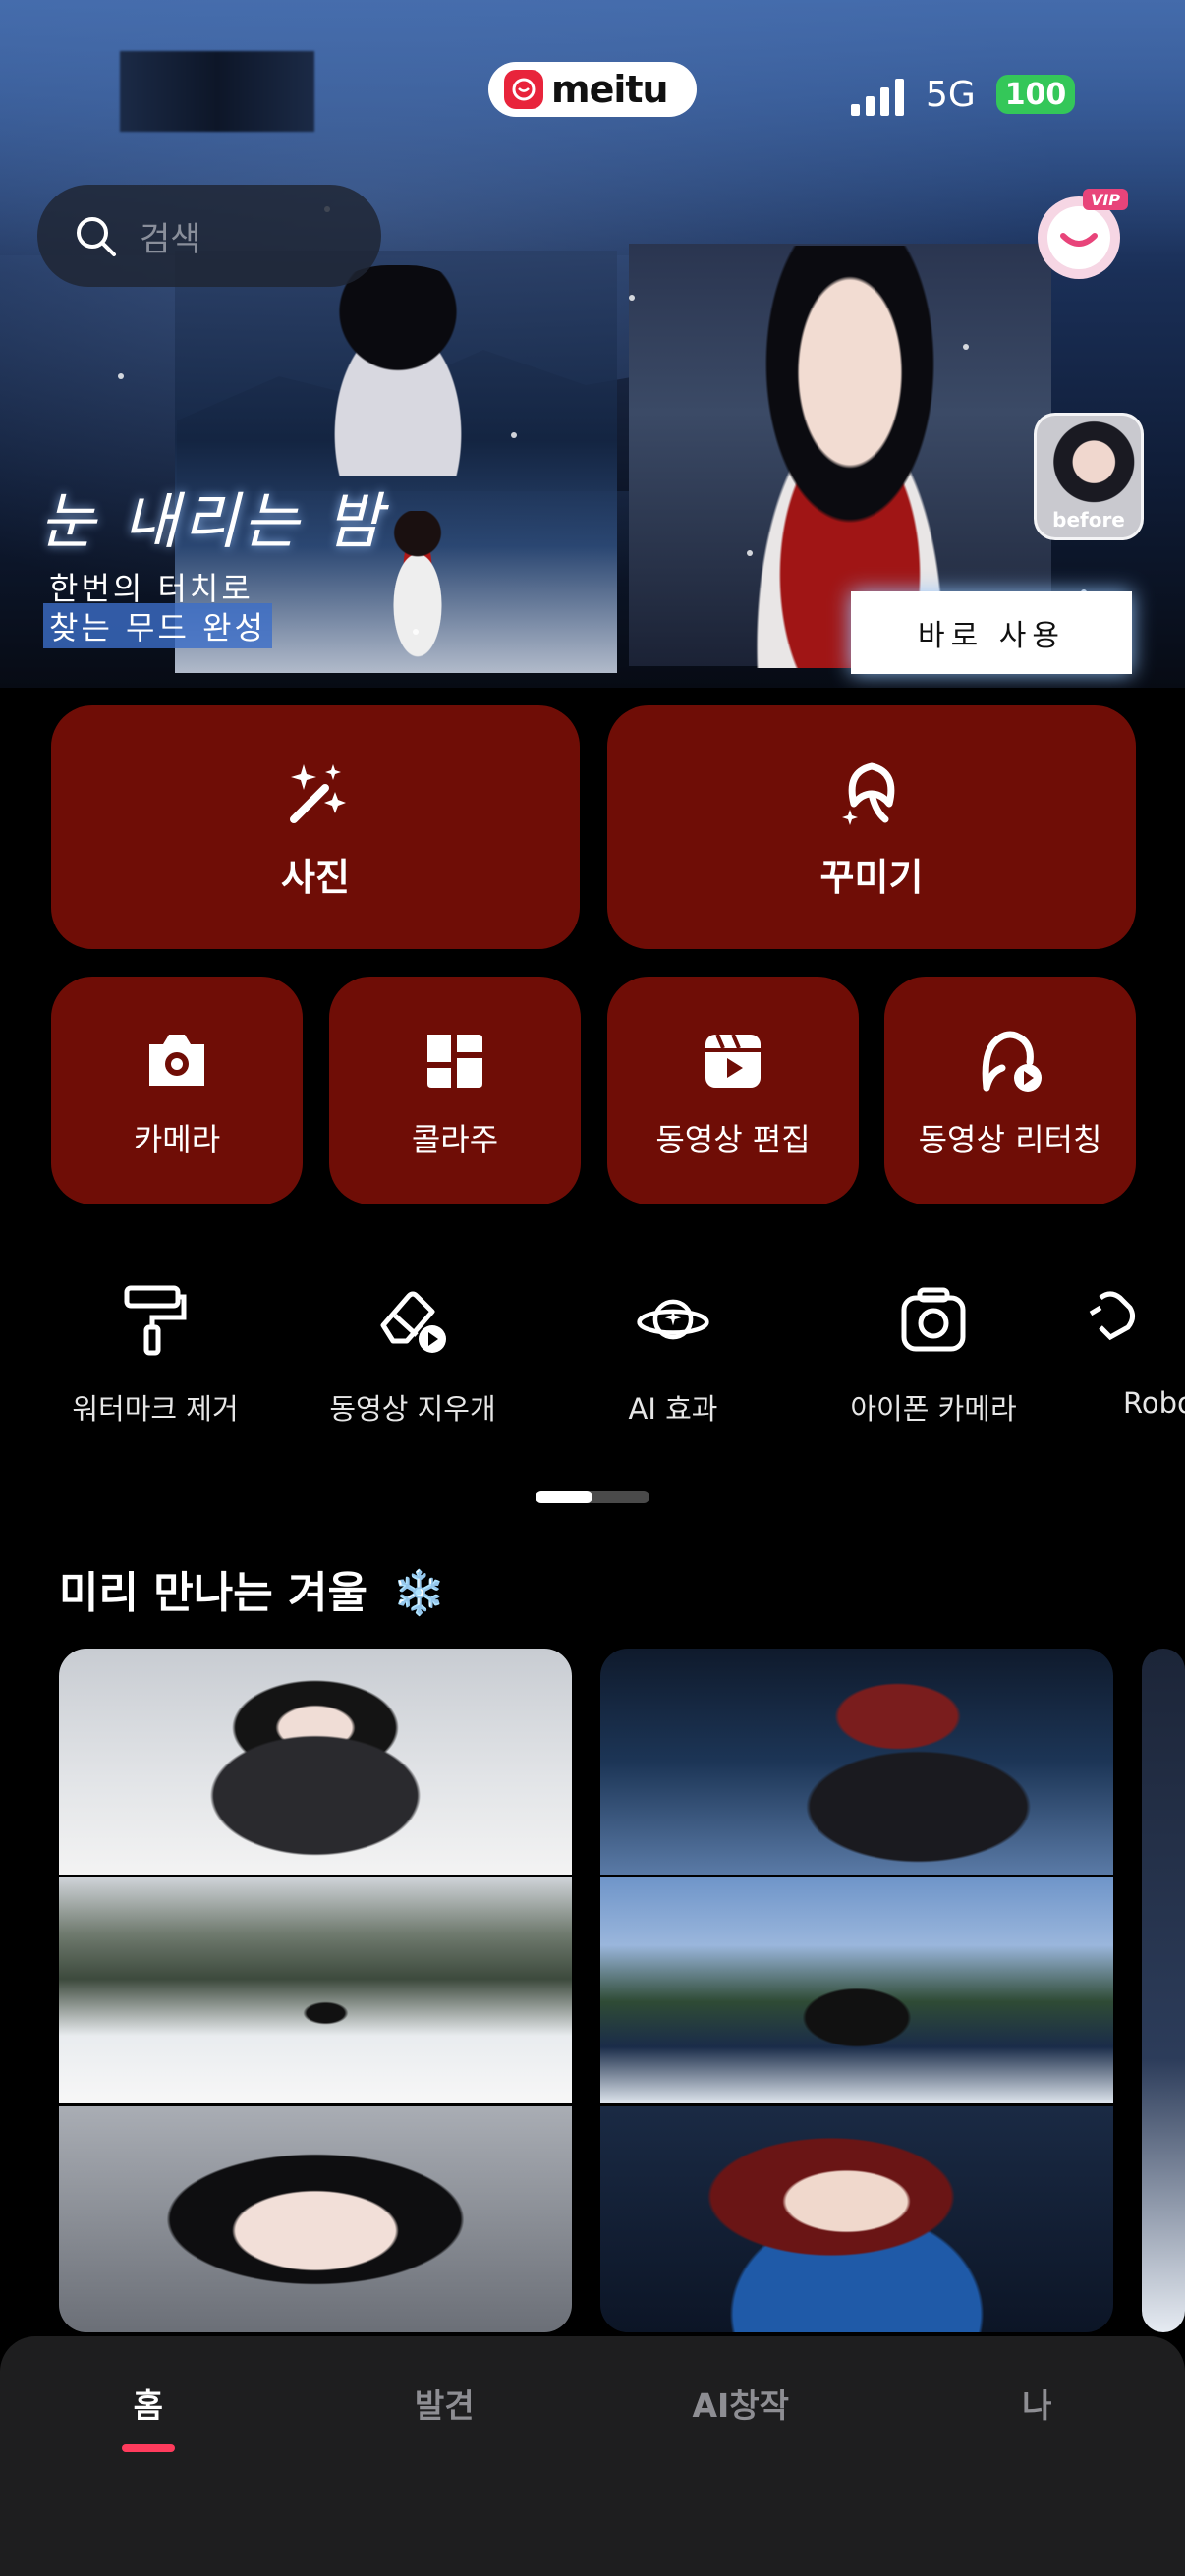  I want to click on nav-me-label: 나, so click(1037, 2405).